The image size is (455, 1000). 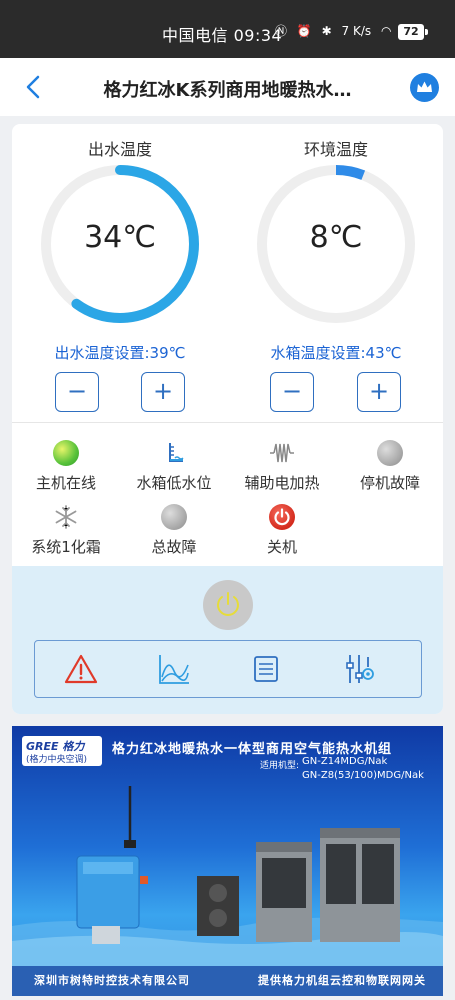 I want to click on status-stop-fault: 停机故障, so click(x=389, y=466).